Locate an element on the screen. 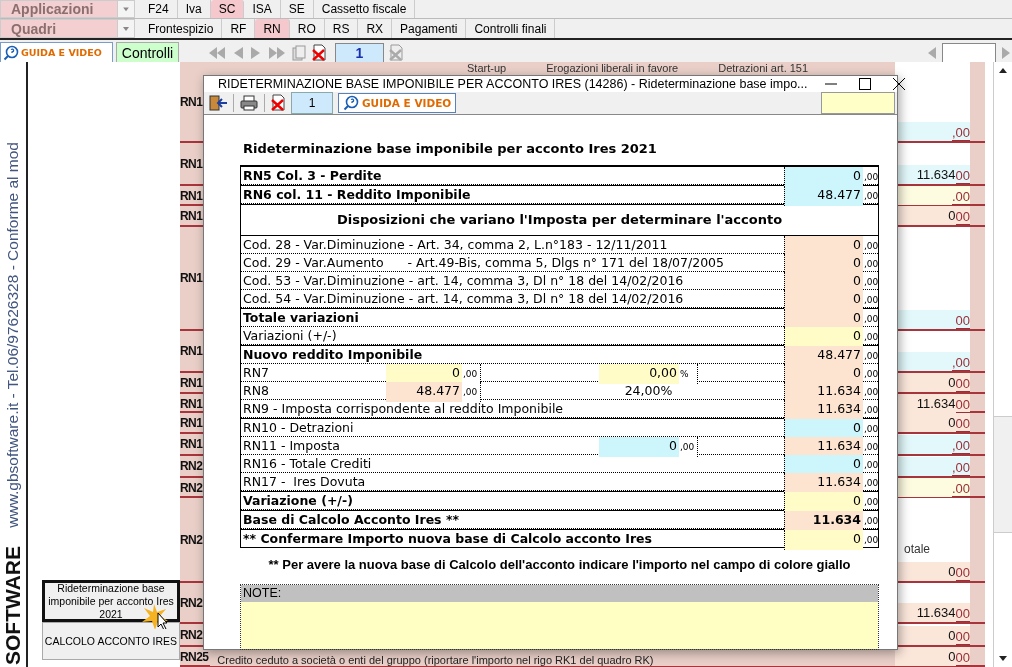  help-icon is located at coordinates (351, 103).